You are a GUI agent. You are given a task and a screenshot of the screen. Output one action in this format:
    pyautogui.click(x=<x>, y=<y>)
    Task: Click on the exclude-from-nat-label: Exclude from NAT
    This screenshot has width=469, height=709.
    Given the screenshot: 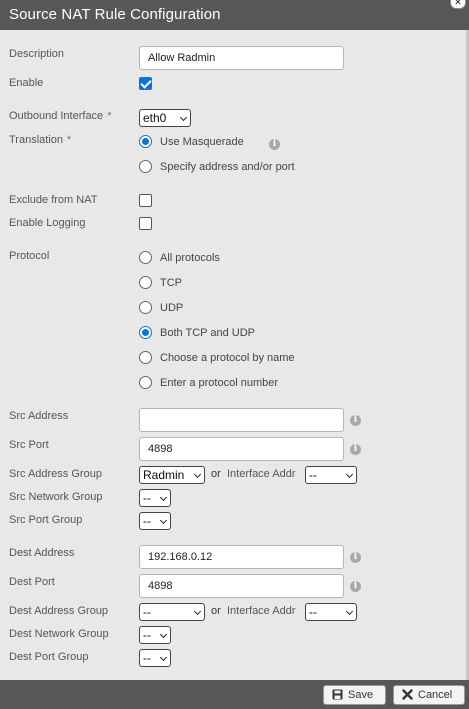 What is the action you would take?
    pyautogui.click(x=53, y=200)
    